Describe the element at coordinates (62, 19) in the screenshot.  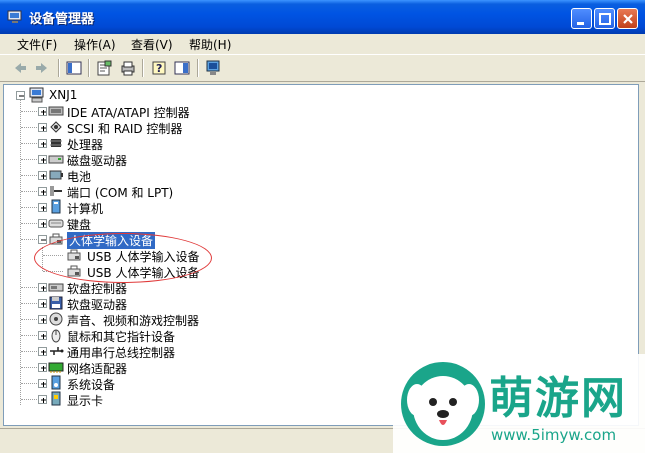
I see `window-title: 设备管理器` at that location.